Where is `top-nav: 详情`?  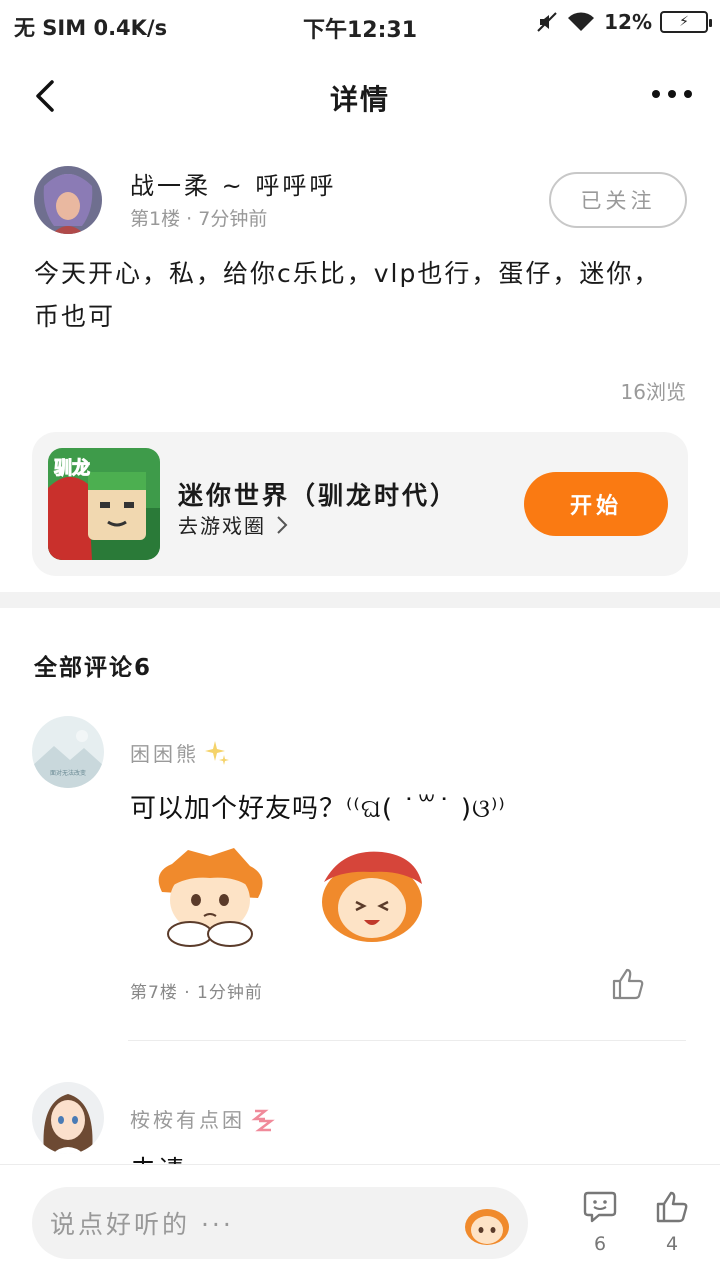 top-nav: 详情 is located at coordinates (360, 96).